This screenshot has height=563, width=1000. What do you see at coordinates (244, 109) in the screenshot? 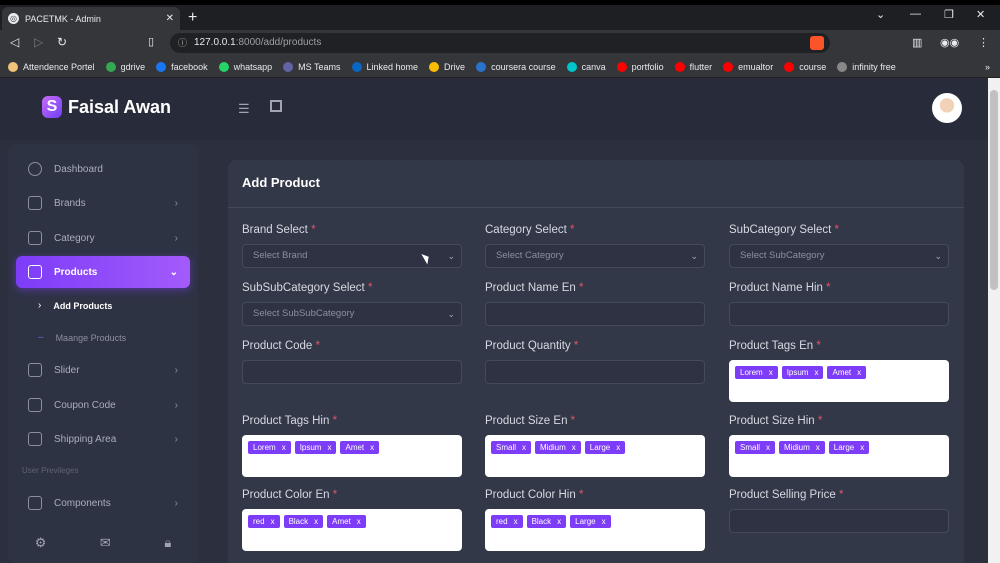
I see `hamburger-menu-icon: ☰` at bounding box center [244, 109].